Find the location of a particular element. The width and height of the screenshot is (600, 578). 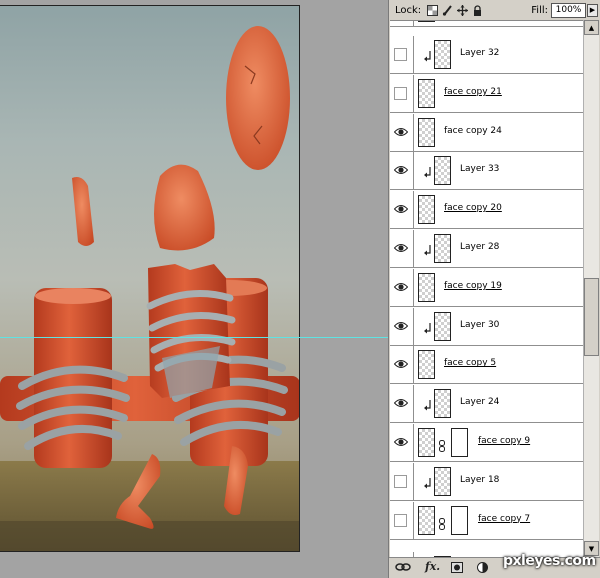

fill-arrow-icon: ▶ is located at coordinates (592, 10).